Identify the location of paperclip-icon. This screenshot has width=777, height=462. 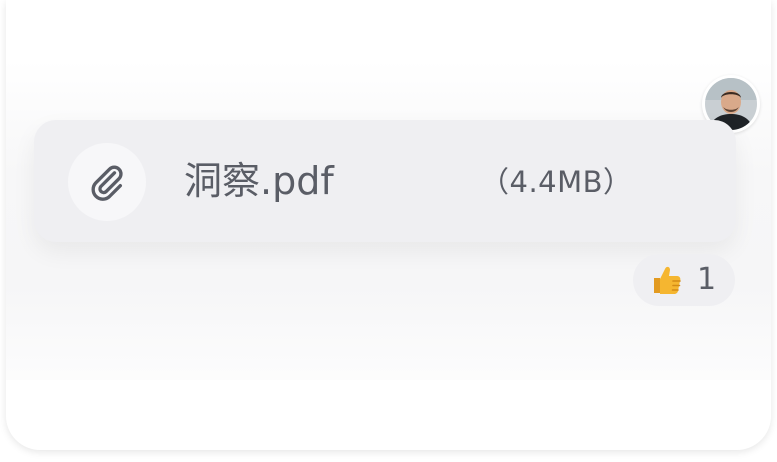
(107, 183).